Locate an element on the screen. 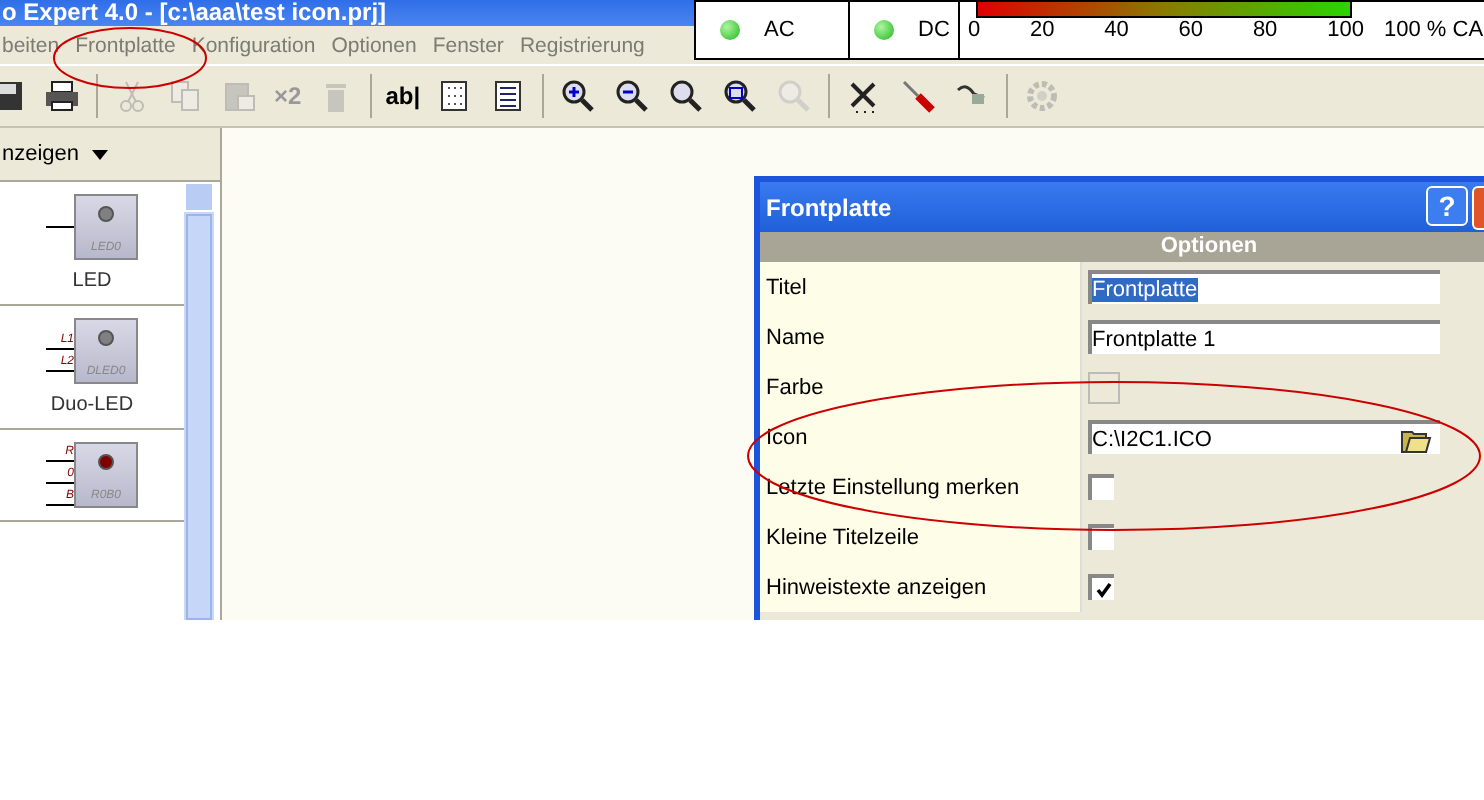  property-label: Farbe is located at coordinates (795, 387).